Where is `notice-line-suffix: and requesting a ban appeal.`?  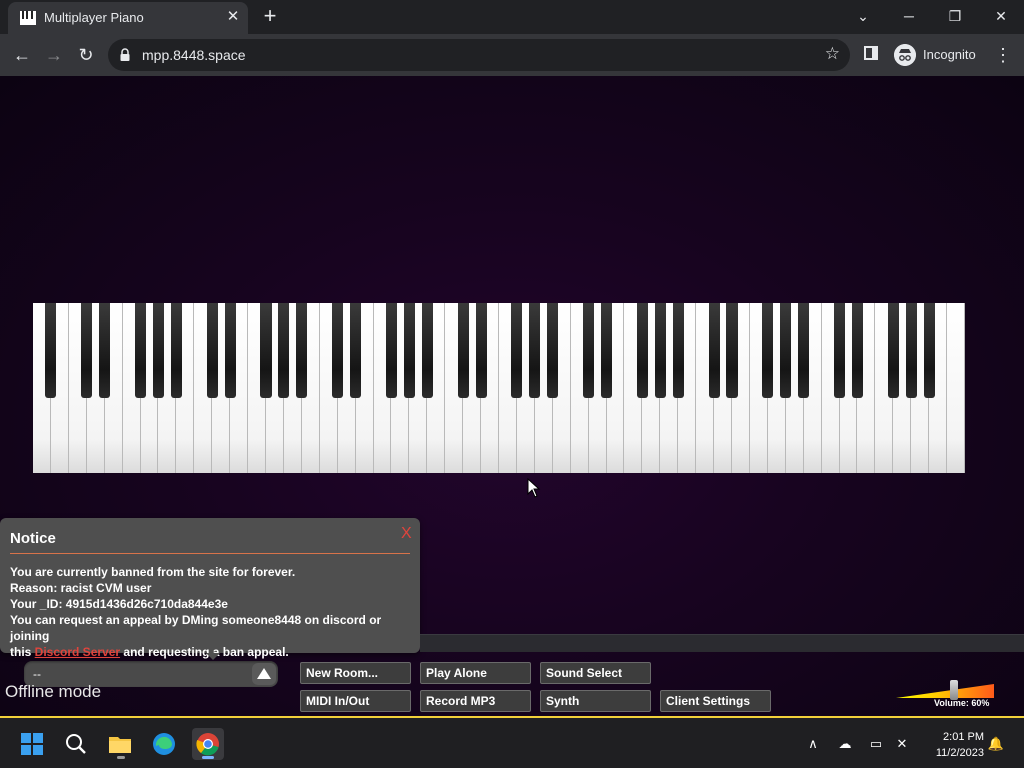 notice-line-suffix: and requesting a ban appeal. is located at coordinates (204, 652).